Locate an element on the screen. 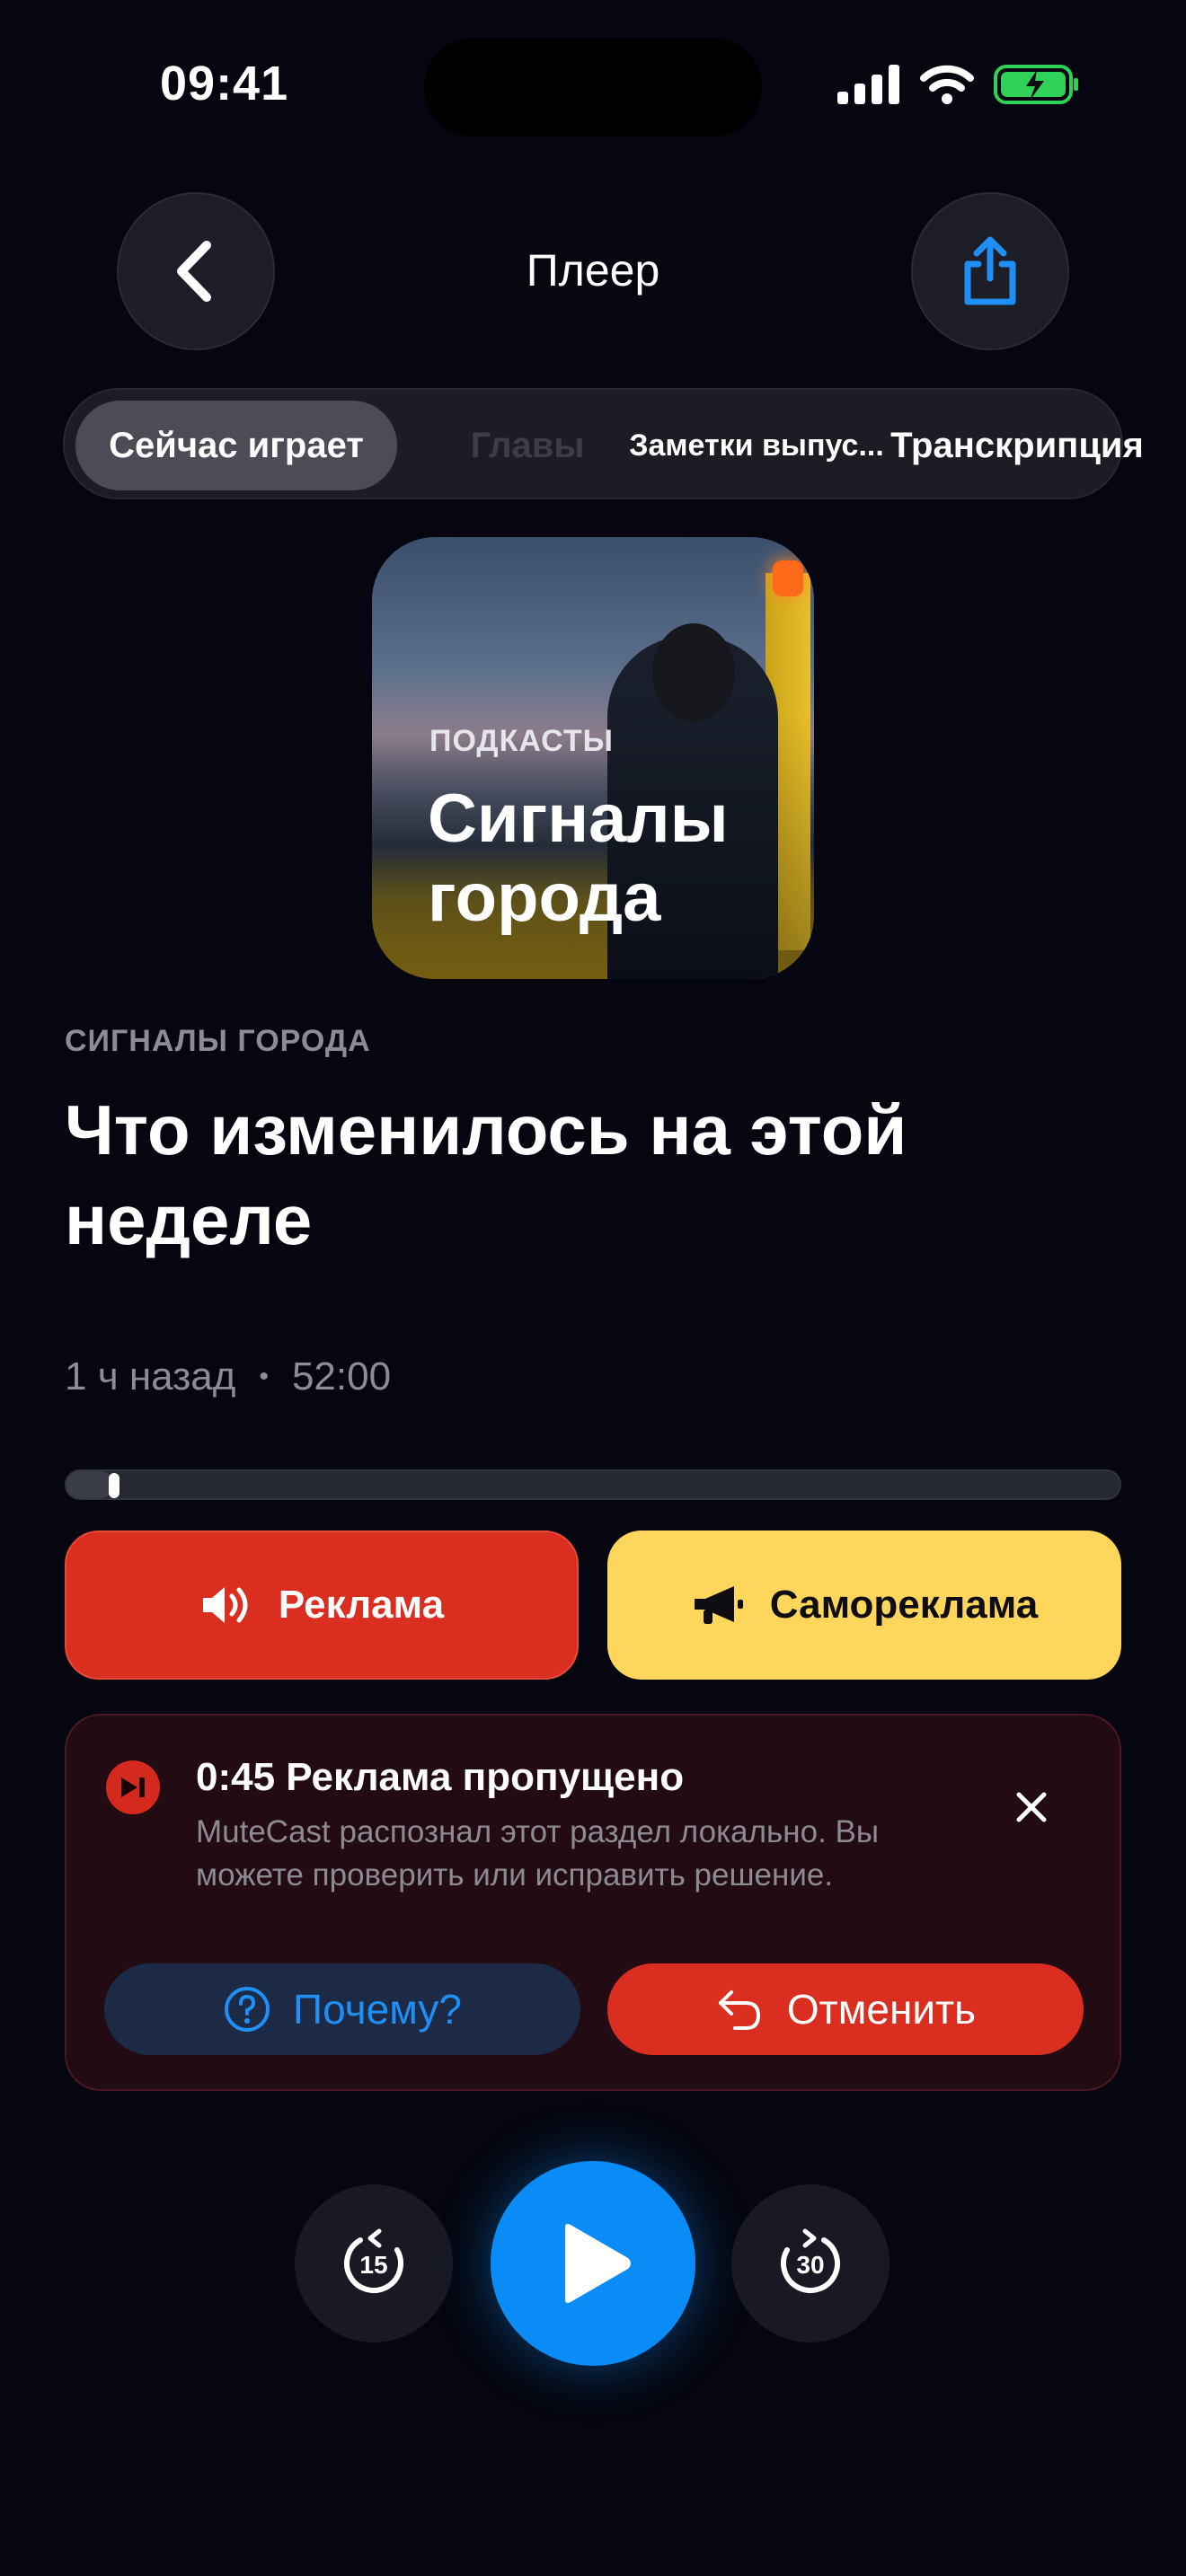  skip-notice-title: 0:45 Реклама пропущено is located at coordinates (440, 1777).